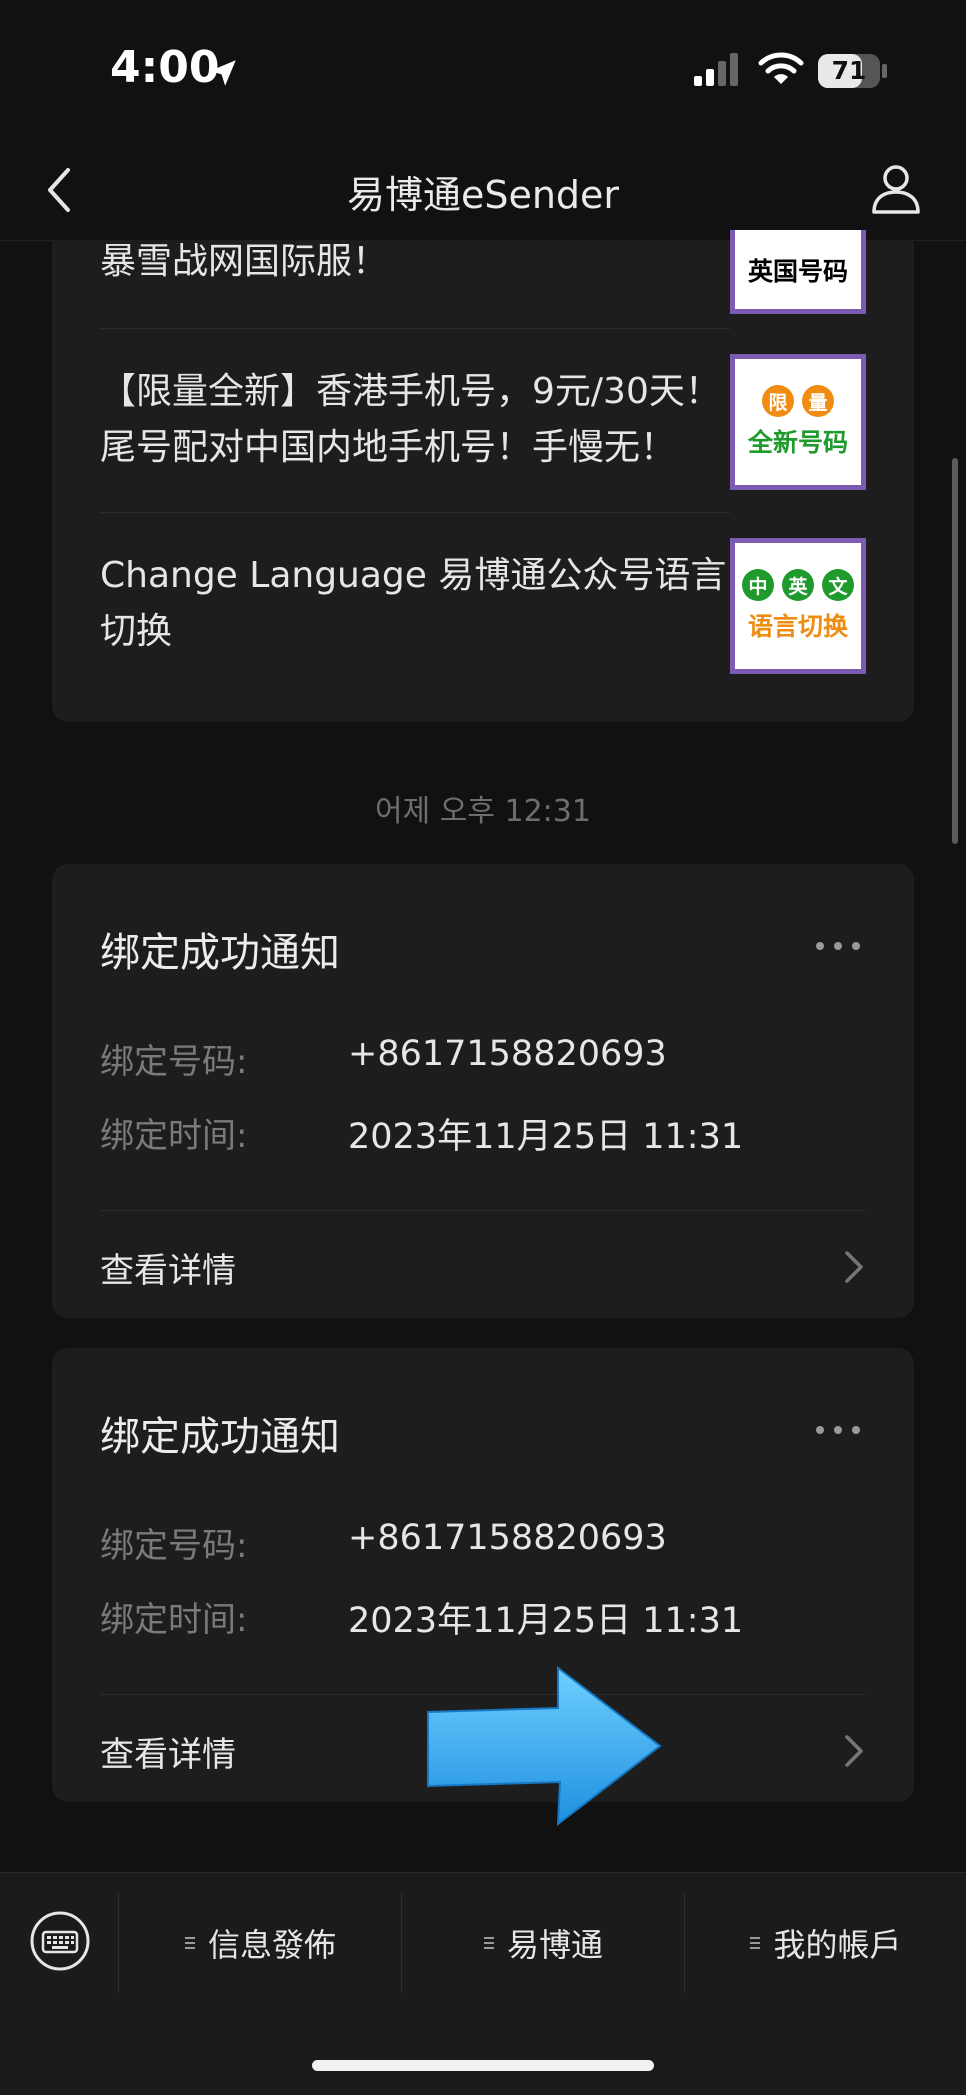 This screenshot has width=966, height=2095. I want to click on thumbnail-badge: 中, so click(758, 585).